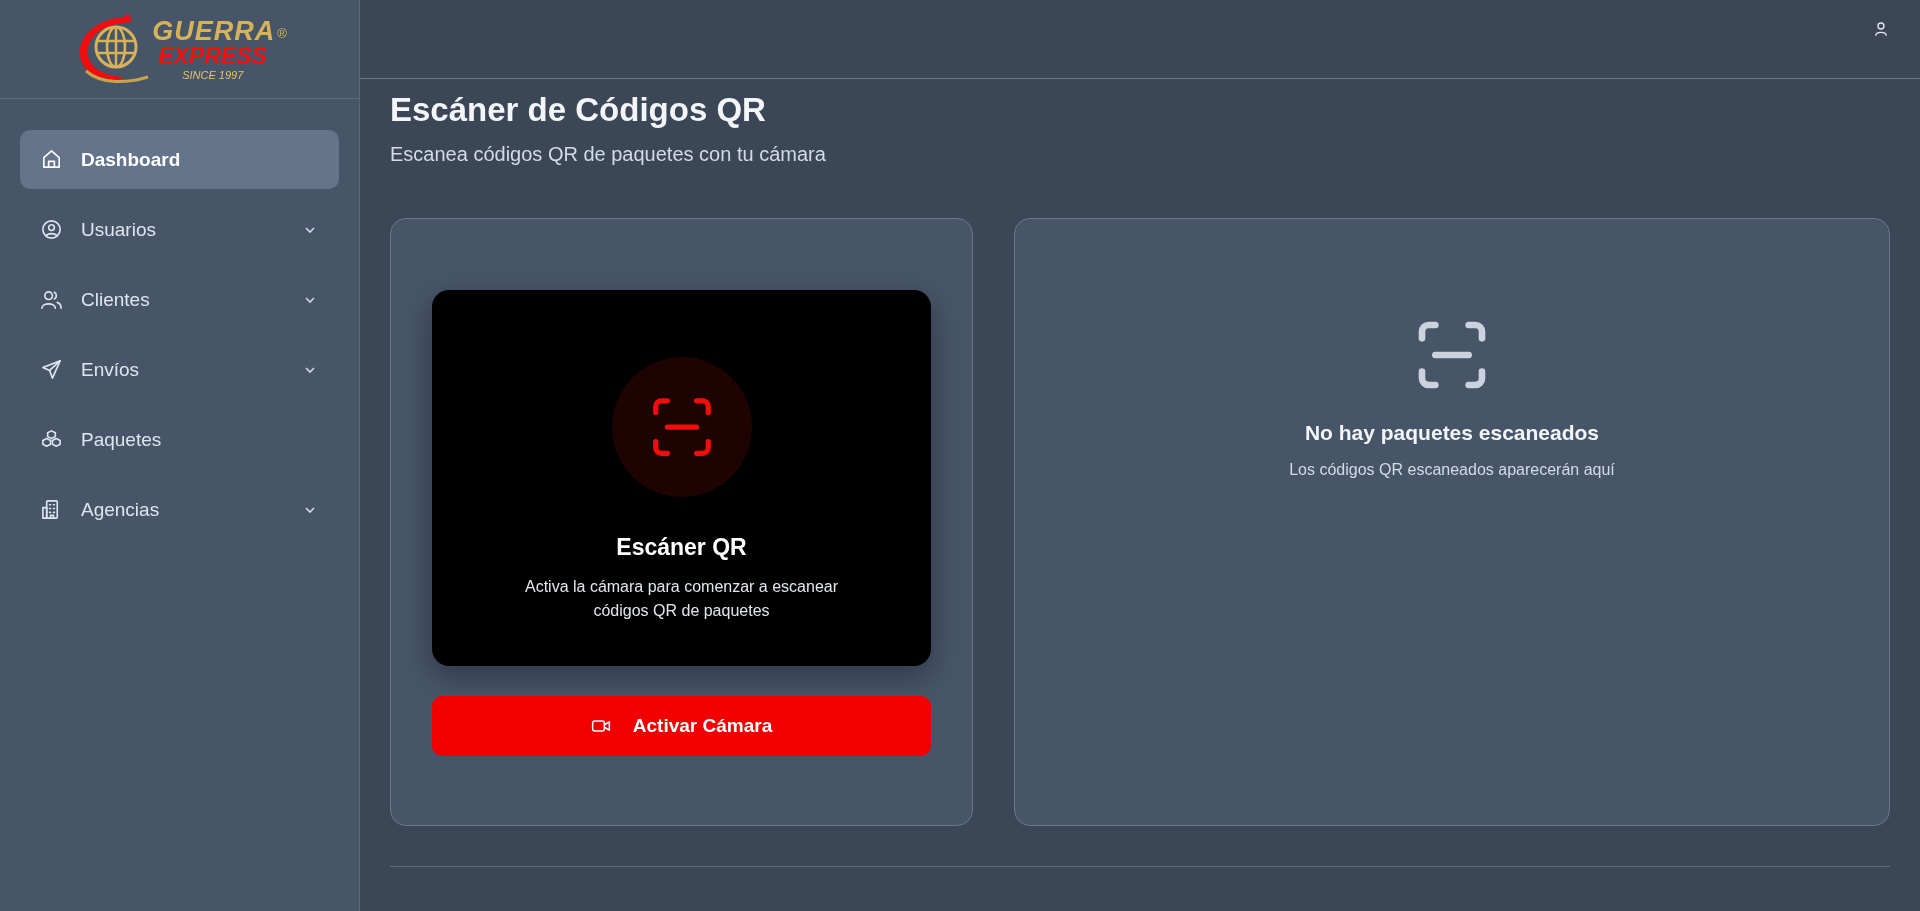  I want to click on home-icon, so click(51, 159).